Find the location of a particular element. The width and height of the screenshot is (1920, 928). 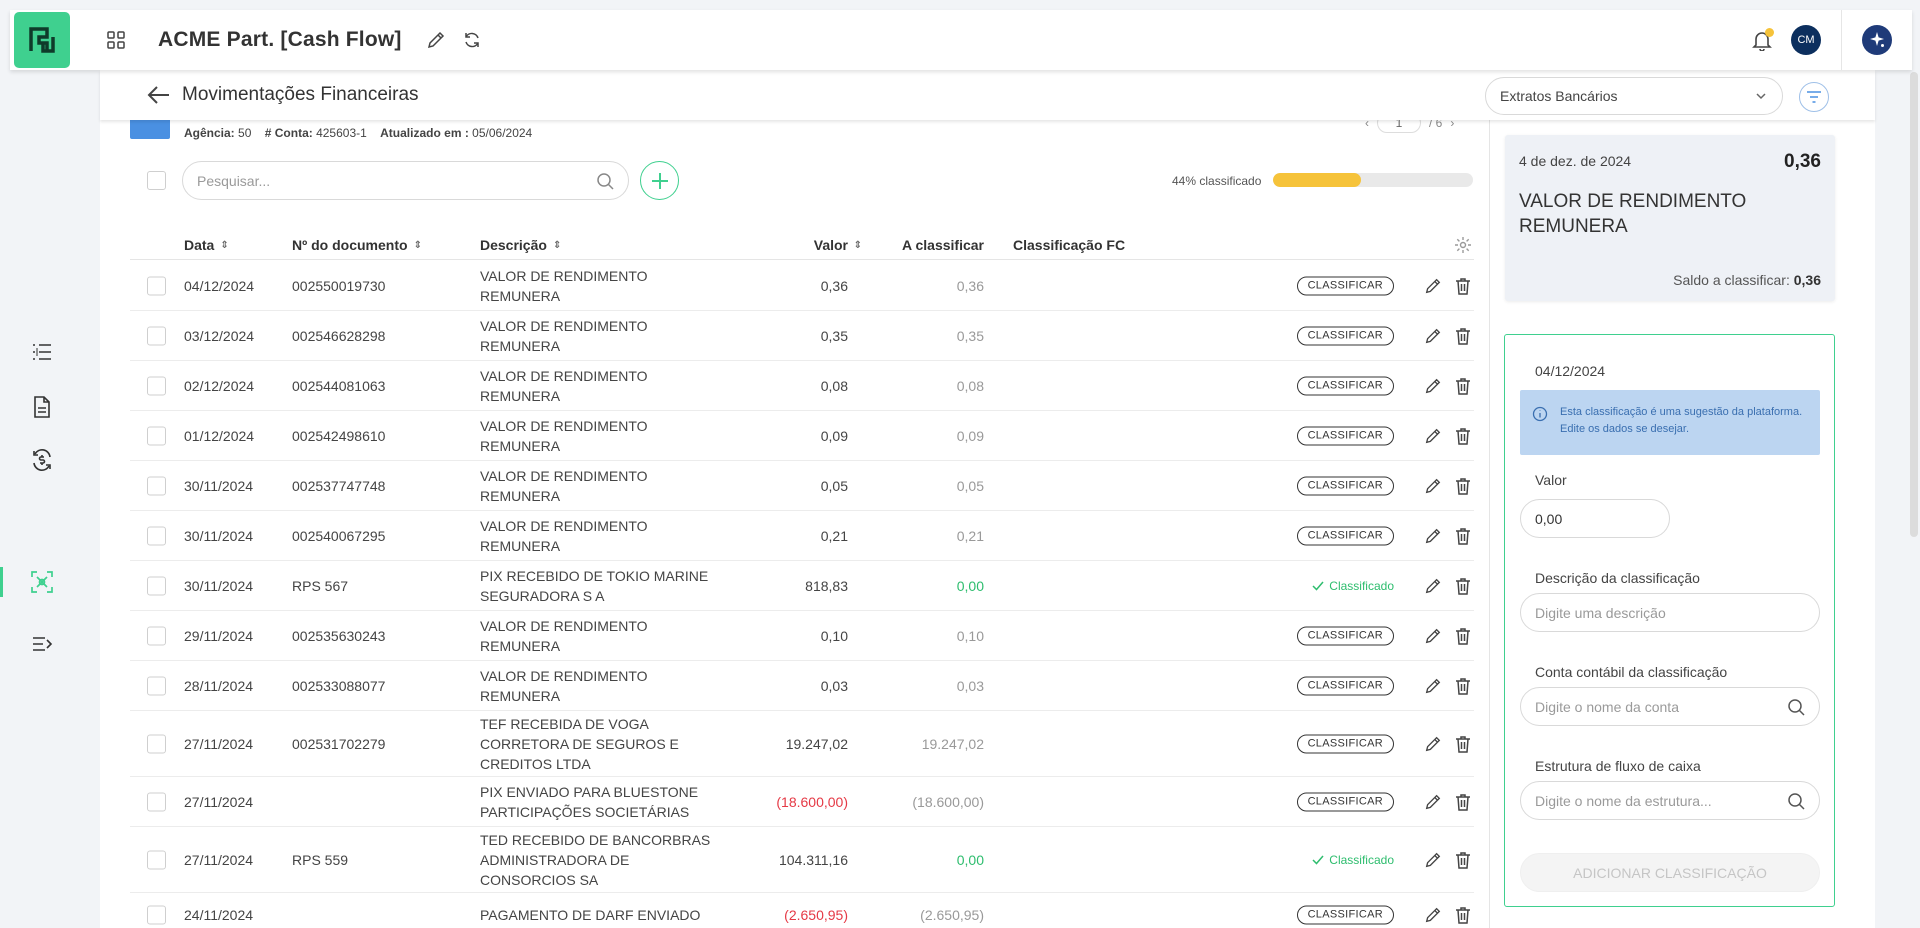

ai-assistant-icon is located at coordinates (1877, 40).